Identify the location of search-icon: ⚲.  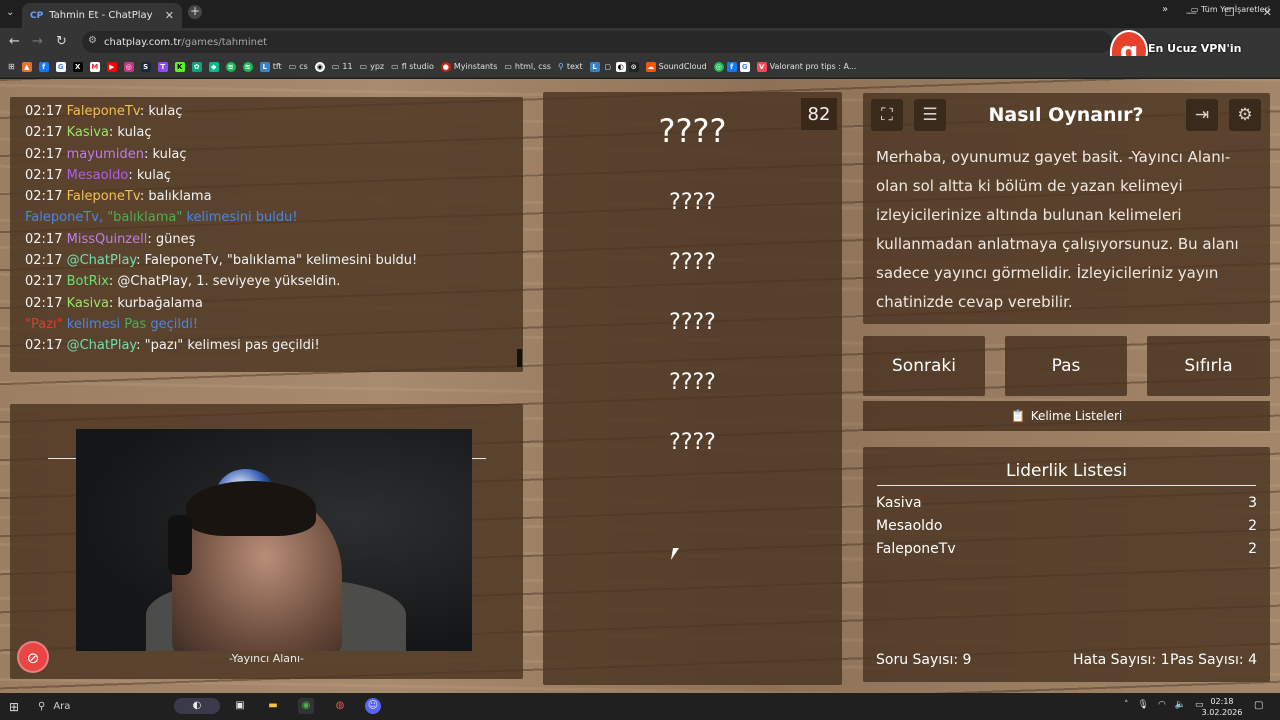
(42, 706).